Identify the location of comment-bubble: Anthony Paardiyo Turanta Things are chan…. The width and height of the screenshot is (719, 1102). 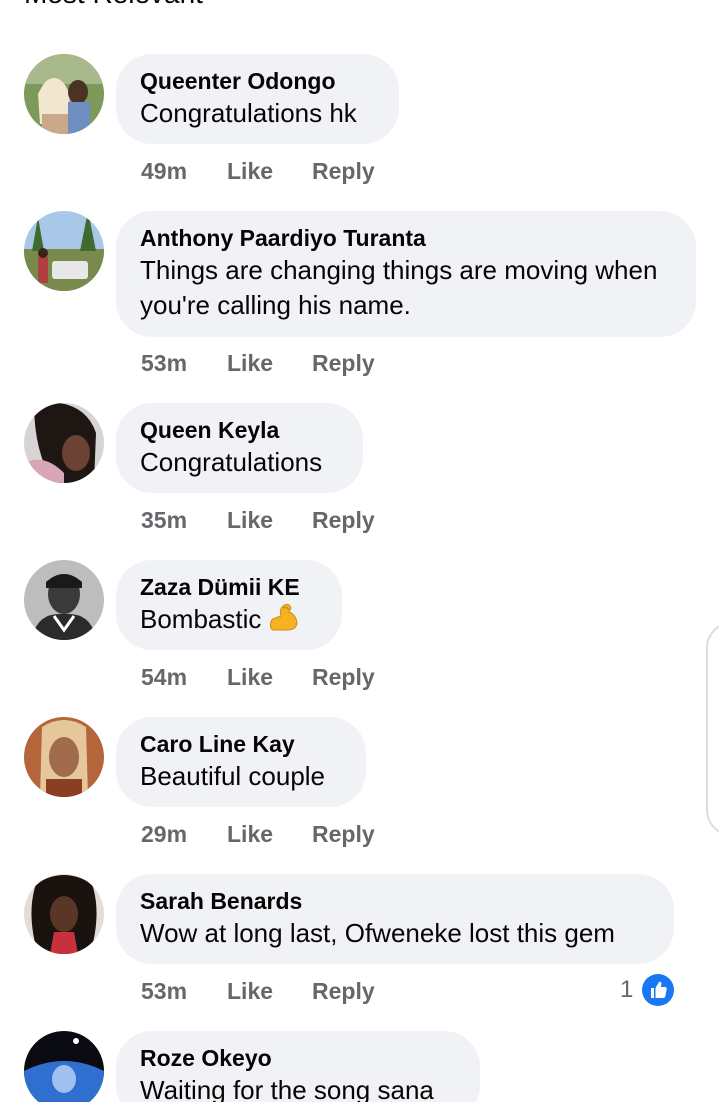
(406, 274).